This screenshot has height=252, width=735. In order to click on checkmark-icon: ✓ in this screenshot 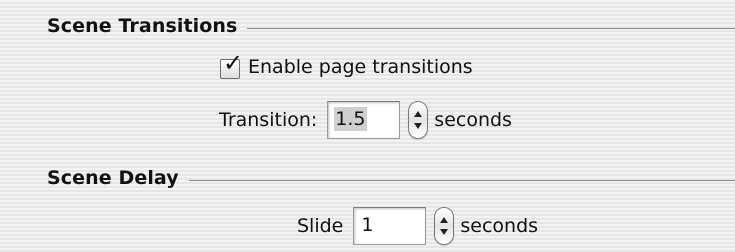, I will do `click(233, 62)`.